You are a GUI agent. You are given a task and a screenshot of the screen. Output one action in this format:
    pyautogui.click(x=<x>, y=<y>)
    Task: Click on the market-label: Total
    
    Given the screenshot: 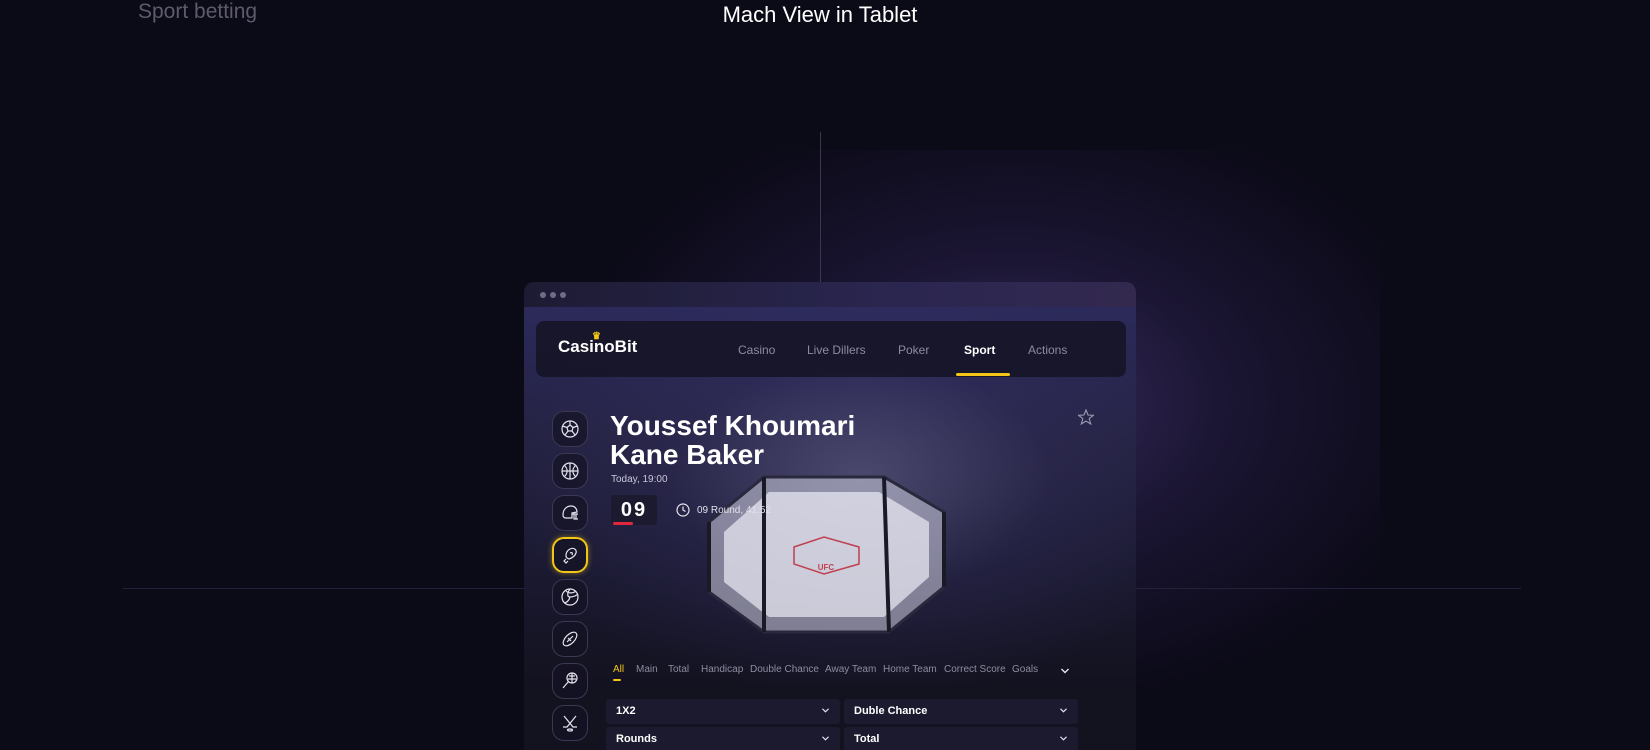 What is the action you would take?
    pyautogui.click(x=867, y=739)
    